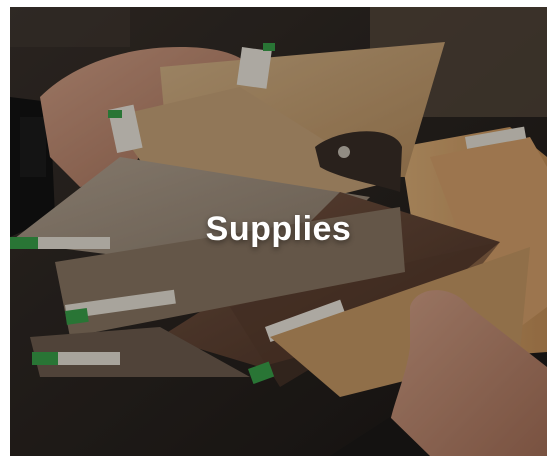 This screenshot has width=552, height=463. Describe the element at coordinates (278, 229) in the screenshot. I see `card-title: Supplies` at that location.